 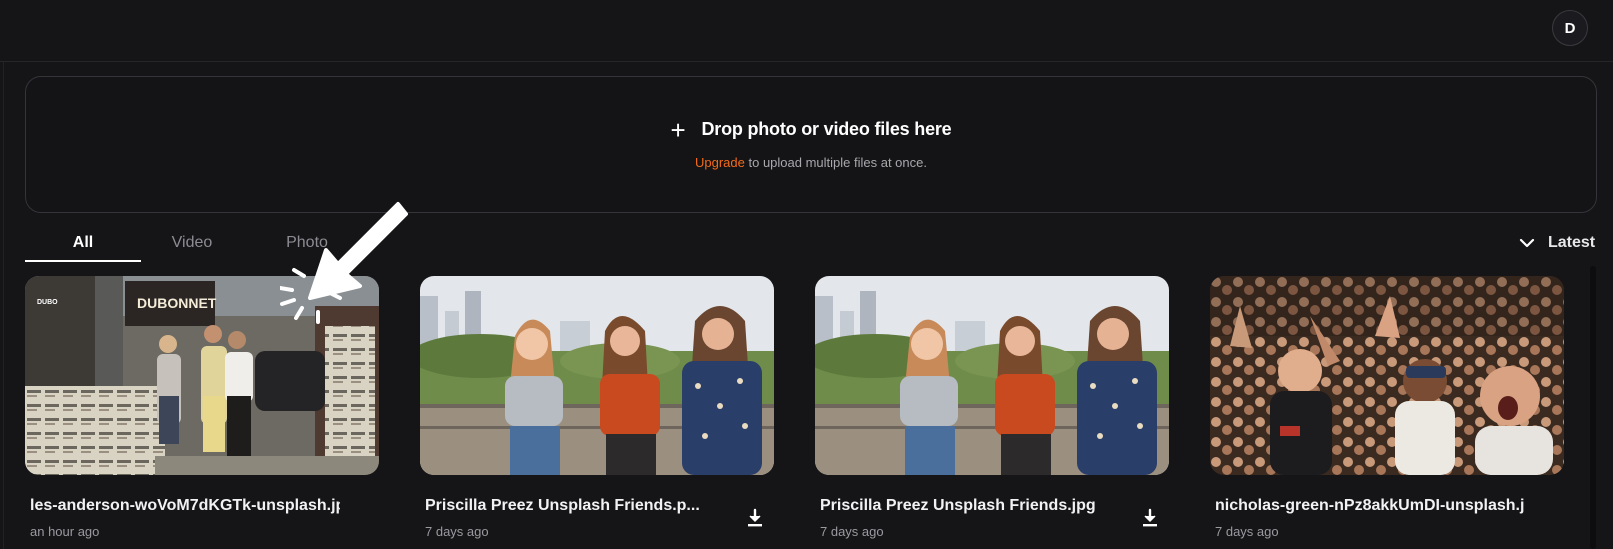 What do you see at coordinates (678, 129) in the screenshot?
I see `plus-icon: +` at bounding box center [678, 129].